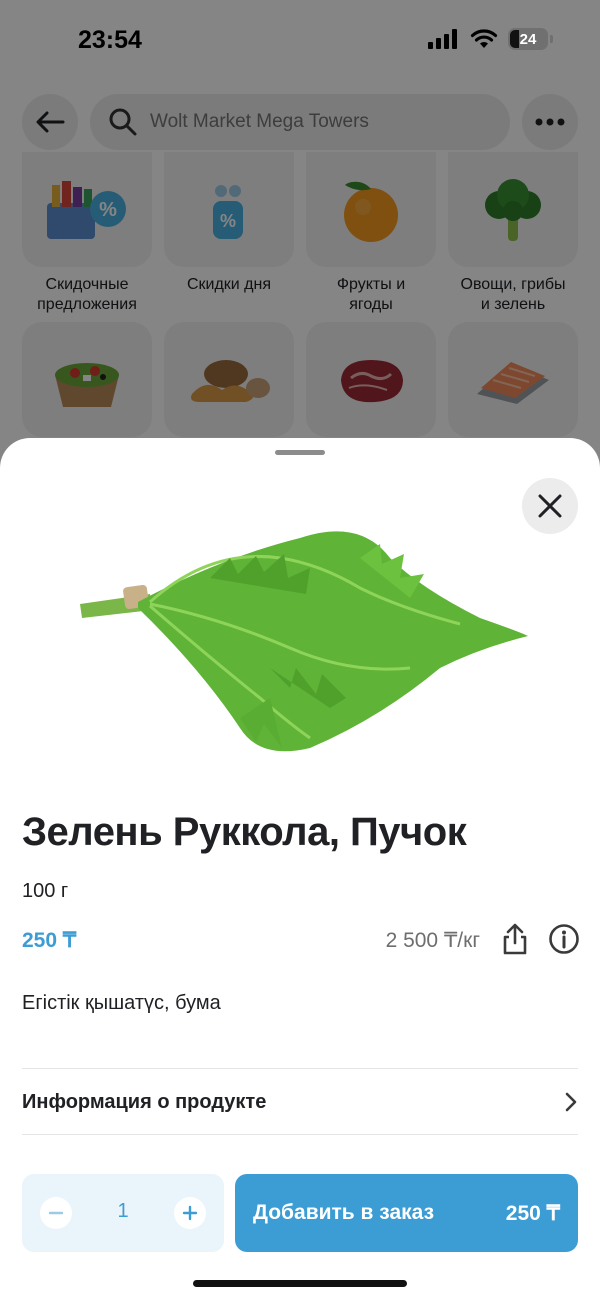 This screenshot has width=600, height=1300. I want to click on product-weight: 100 г, so click(45, 891).